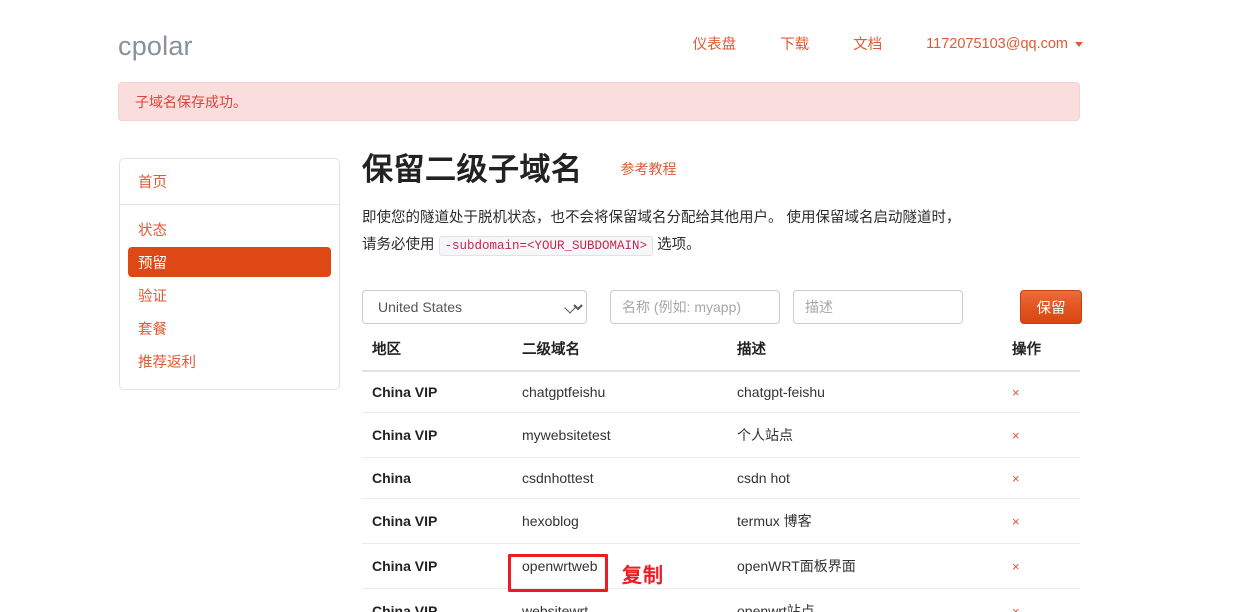  What do you see at coordinates (888, 43) in the screenshot?
I see `main-navigation: 仪表盘 下载 文档 1172075103@qq.com` at bounding box center [888, 43].